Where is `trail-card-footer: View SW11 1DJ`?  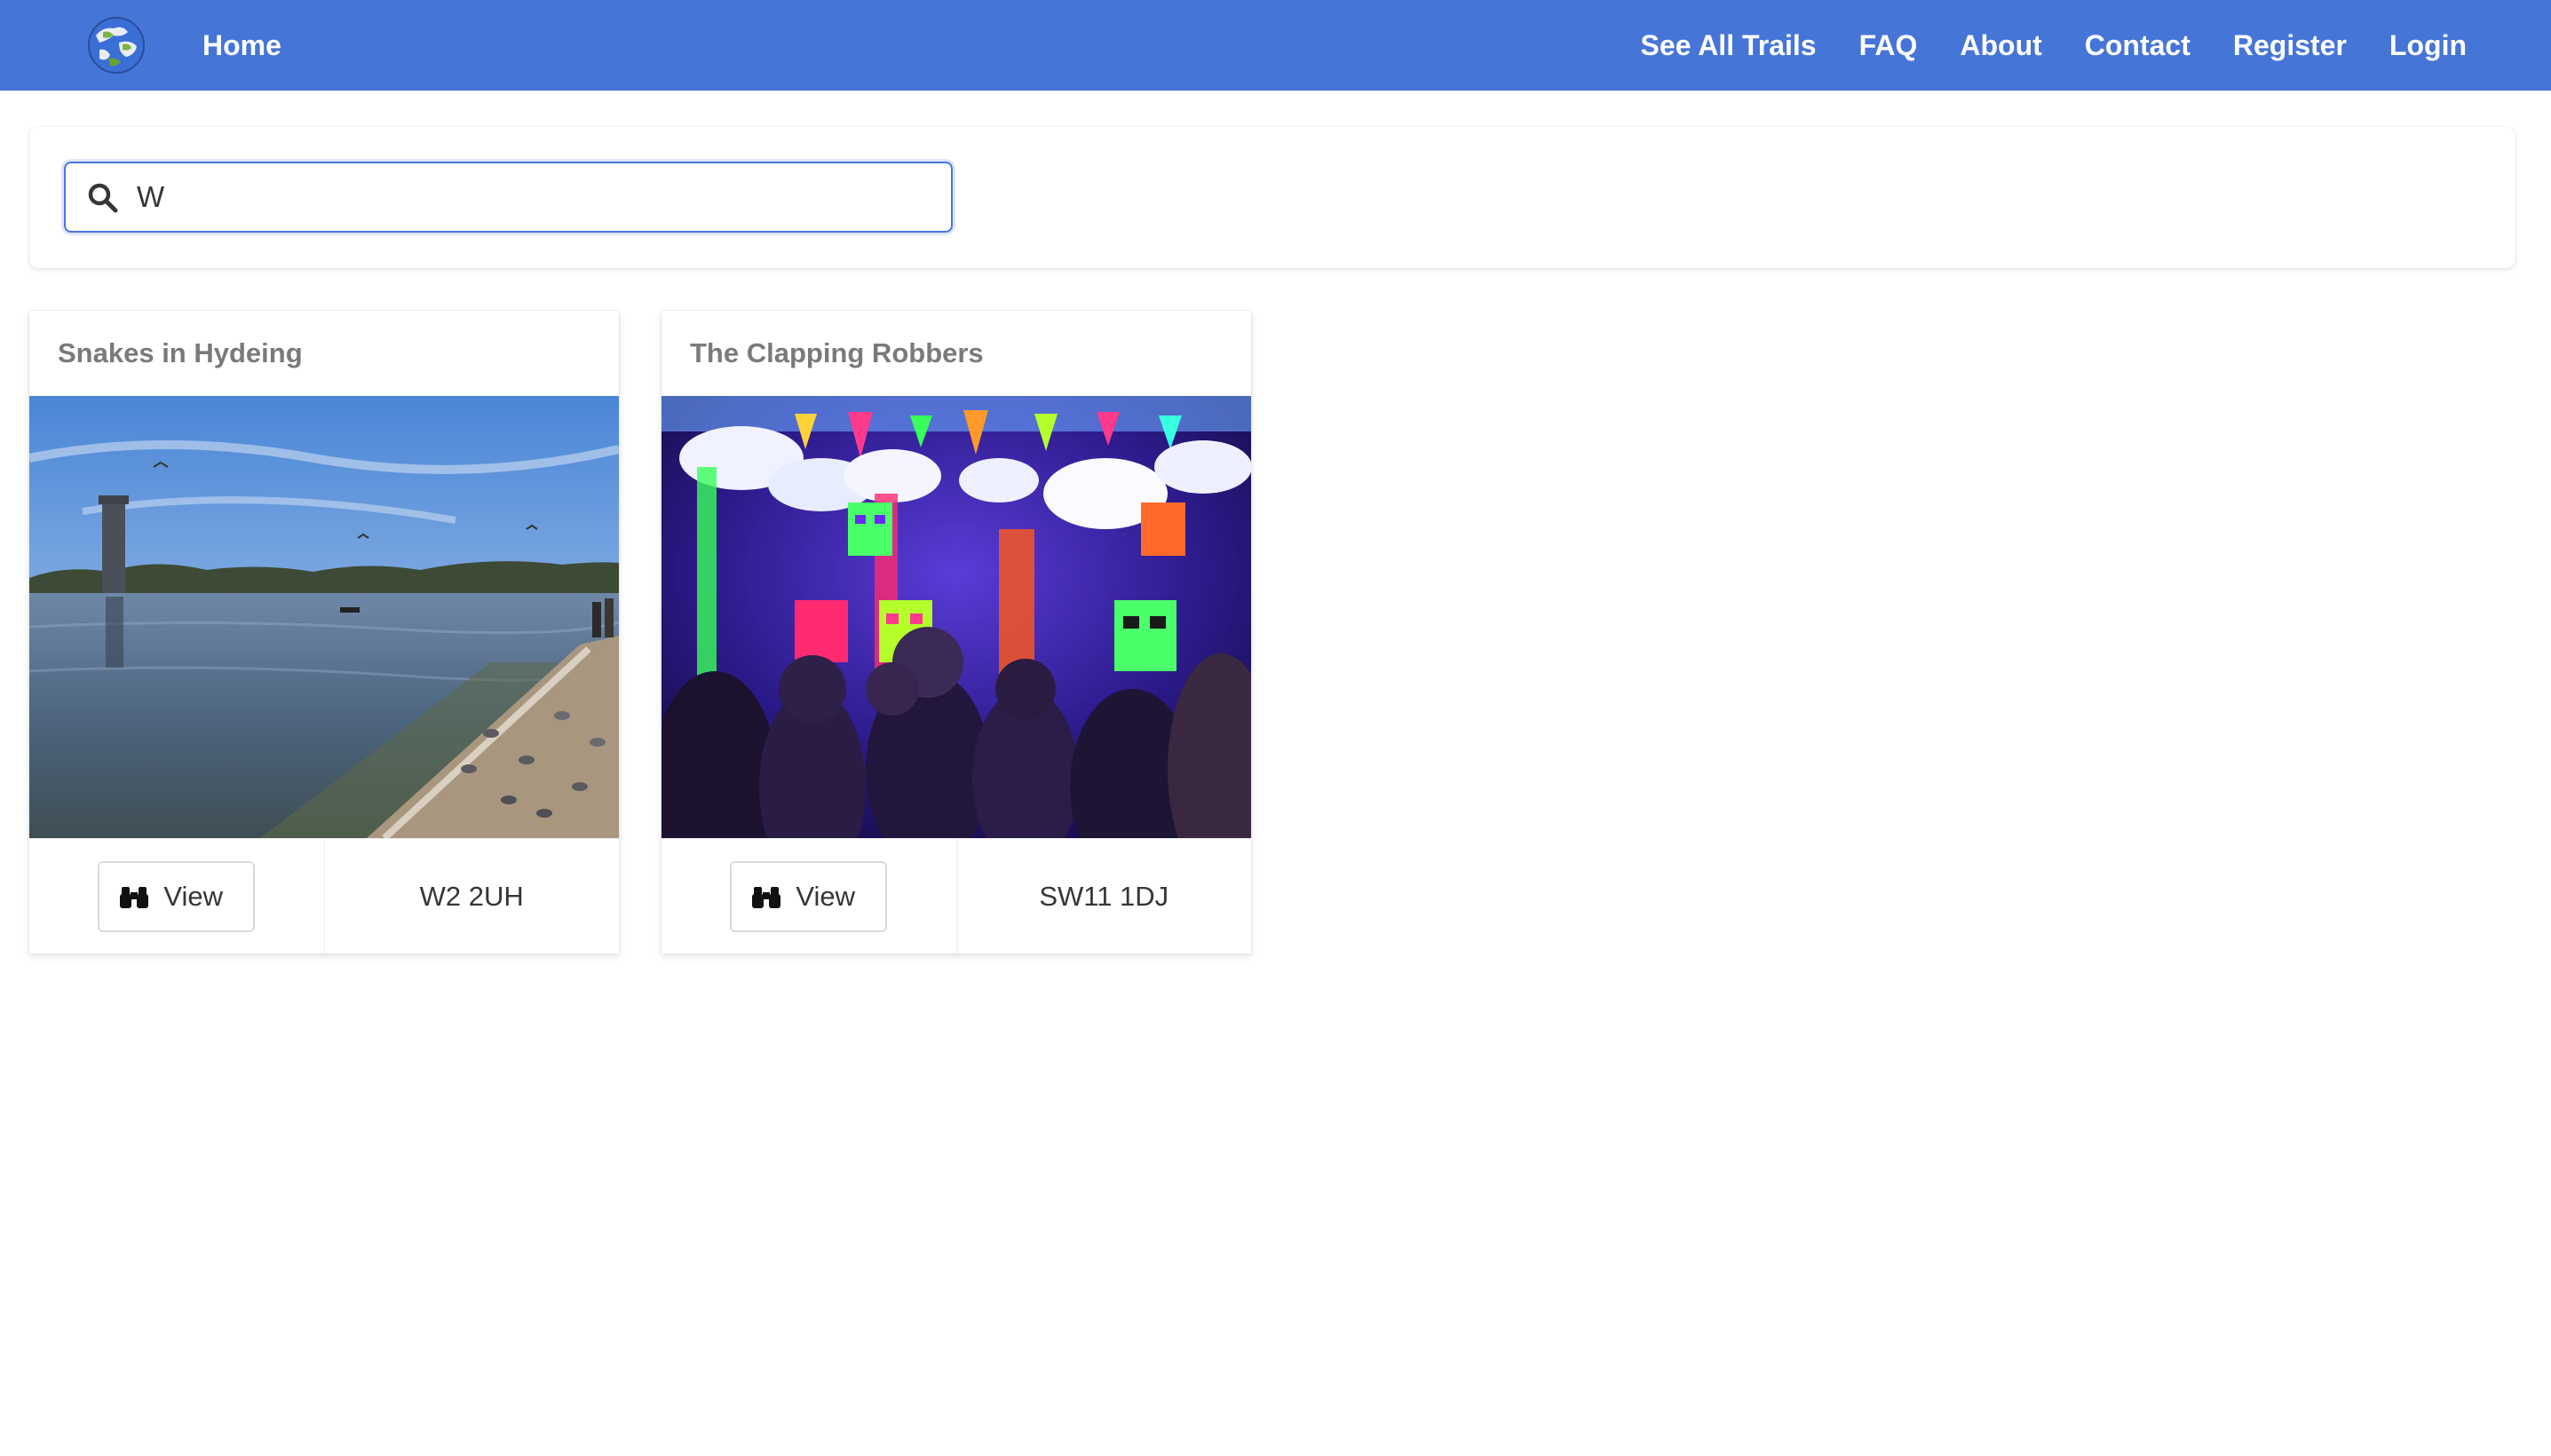
trail-card-footer: View SW11 1DJ is located at coordinates (956, 896).